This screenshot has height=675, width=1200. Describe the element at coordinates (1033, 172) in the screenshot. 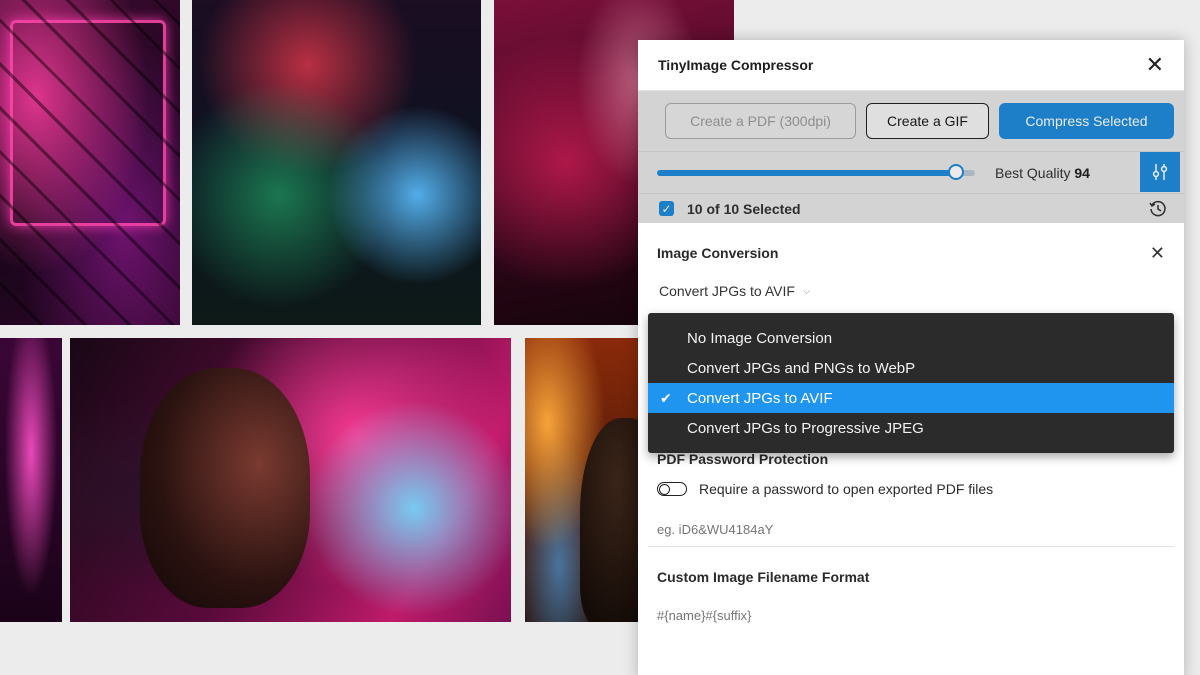

I see `quality-label: Best Quality` at that location.